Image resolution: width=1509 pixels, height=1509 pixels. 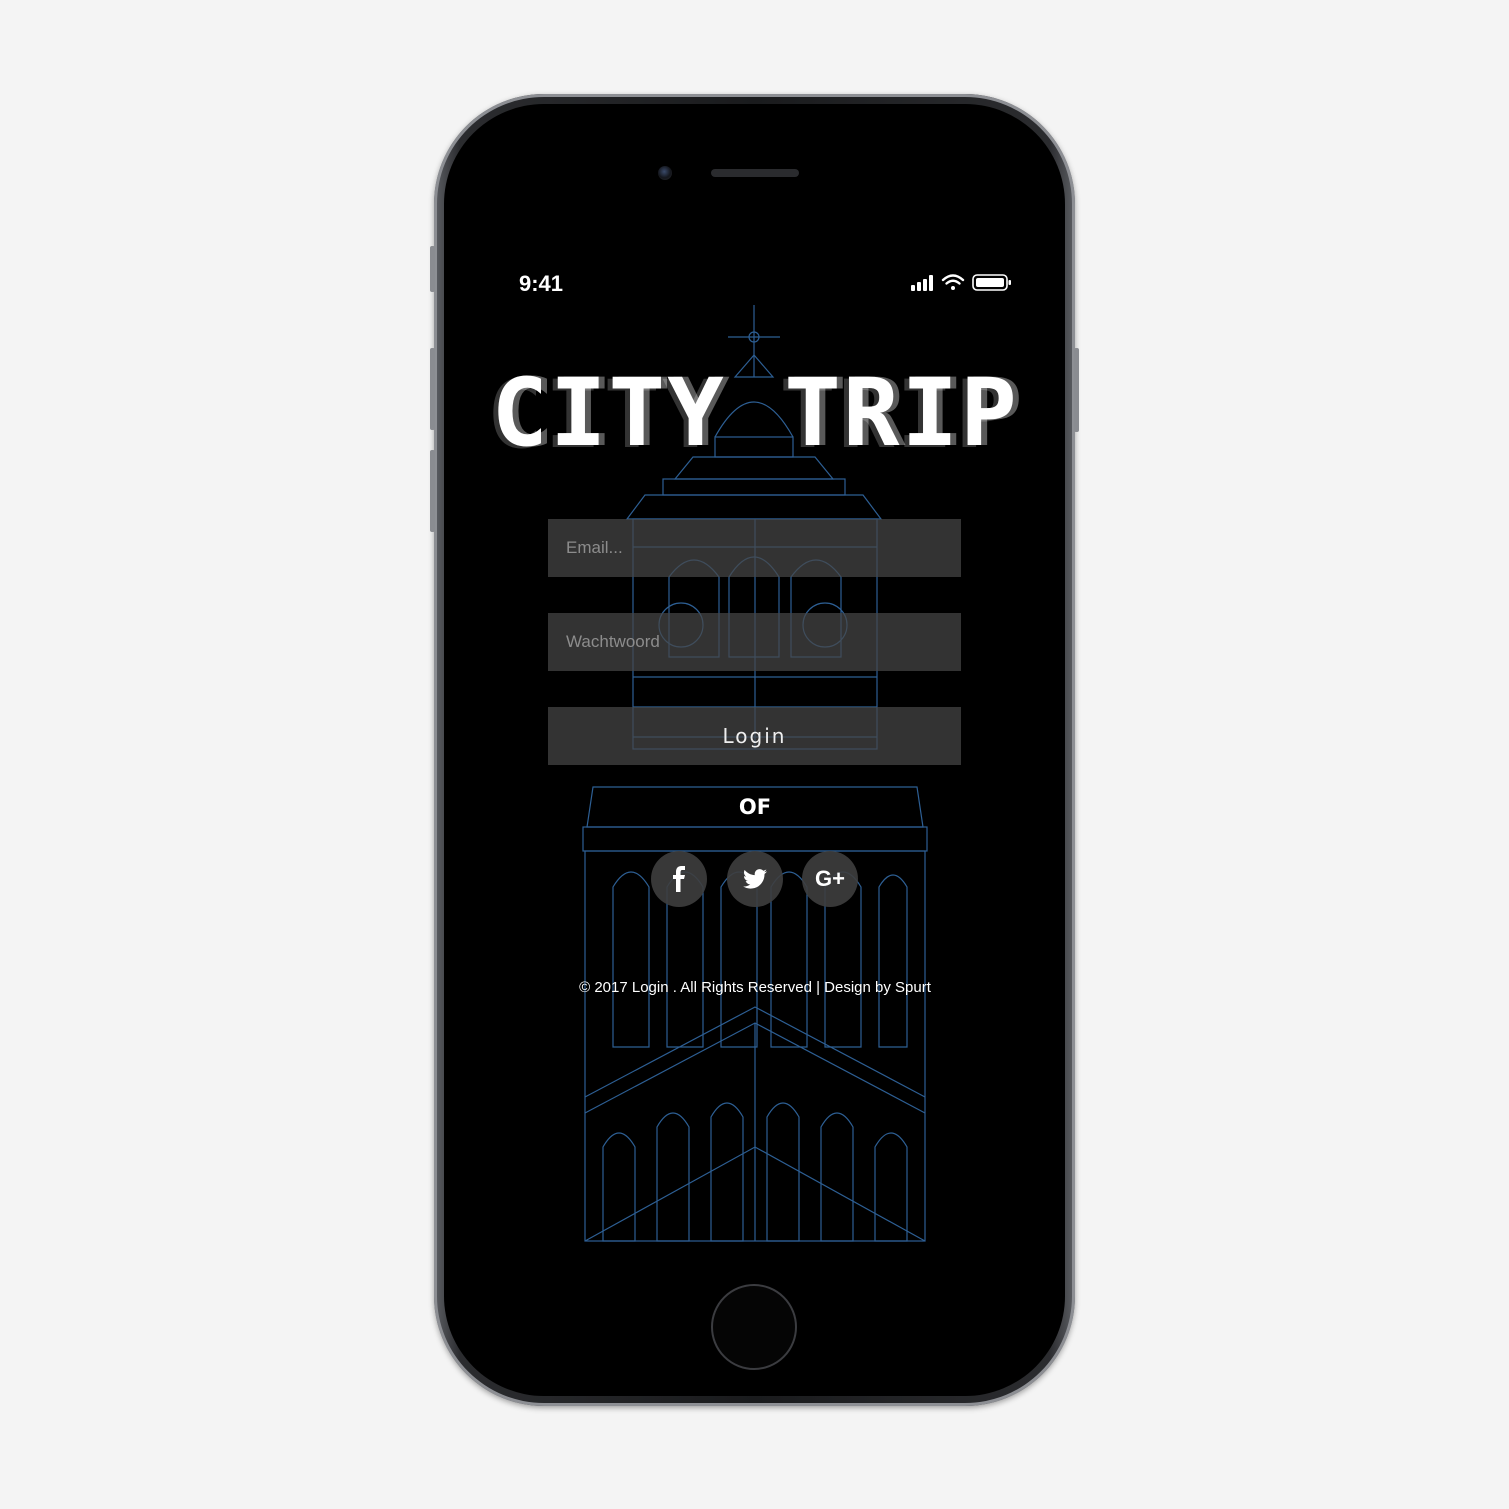 What do you see at coordinates (754, 1327) in the screenshot?
I see `home-button` at bounding box center [754, 1327].